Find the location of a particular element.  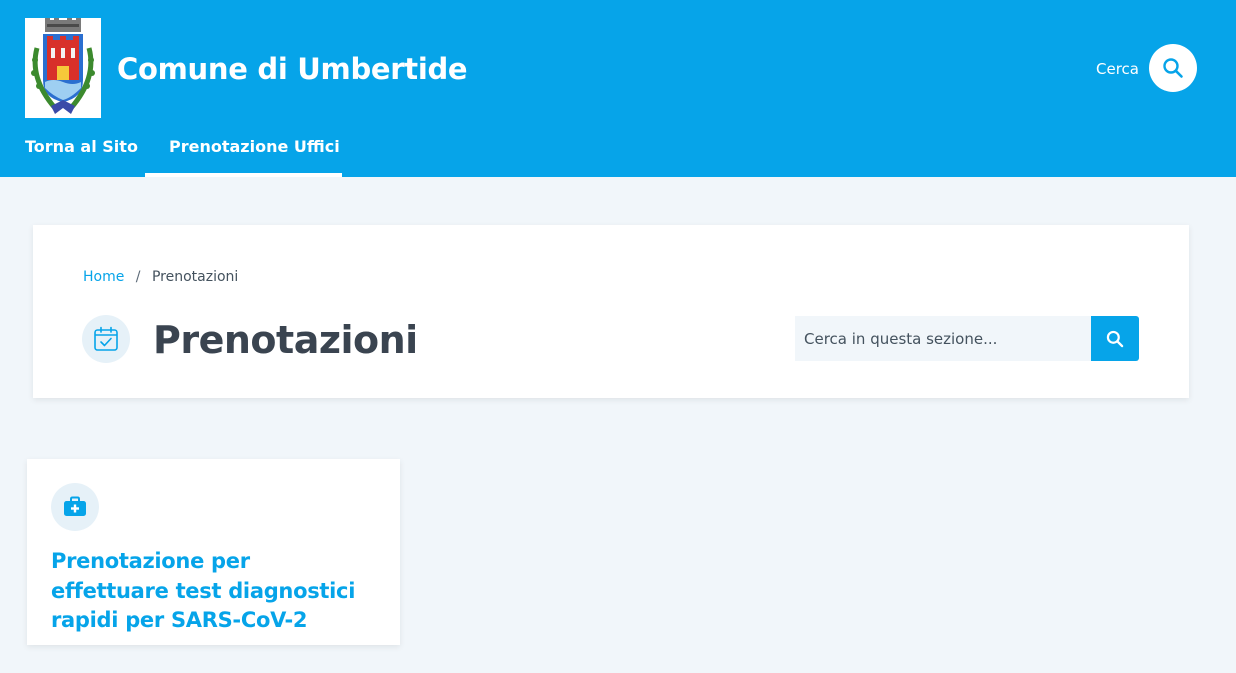

nav-item-torna-al-sito: Torna al Sito is located at coordinates (81, 147).